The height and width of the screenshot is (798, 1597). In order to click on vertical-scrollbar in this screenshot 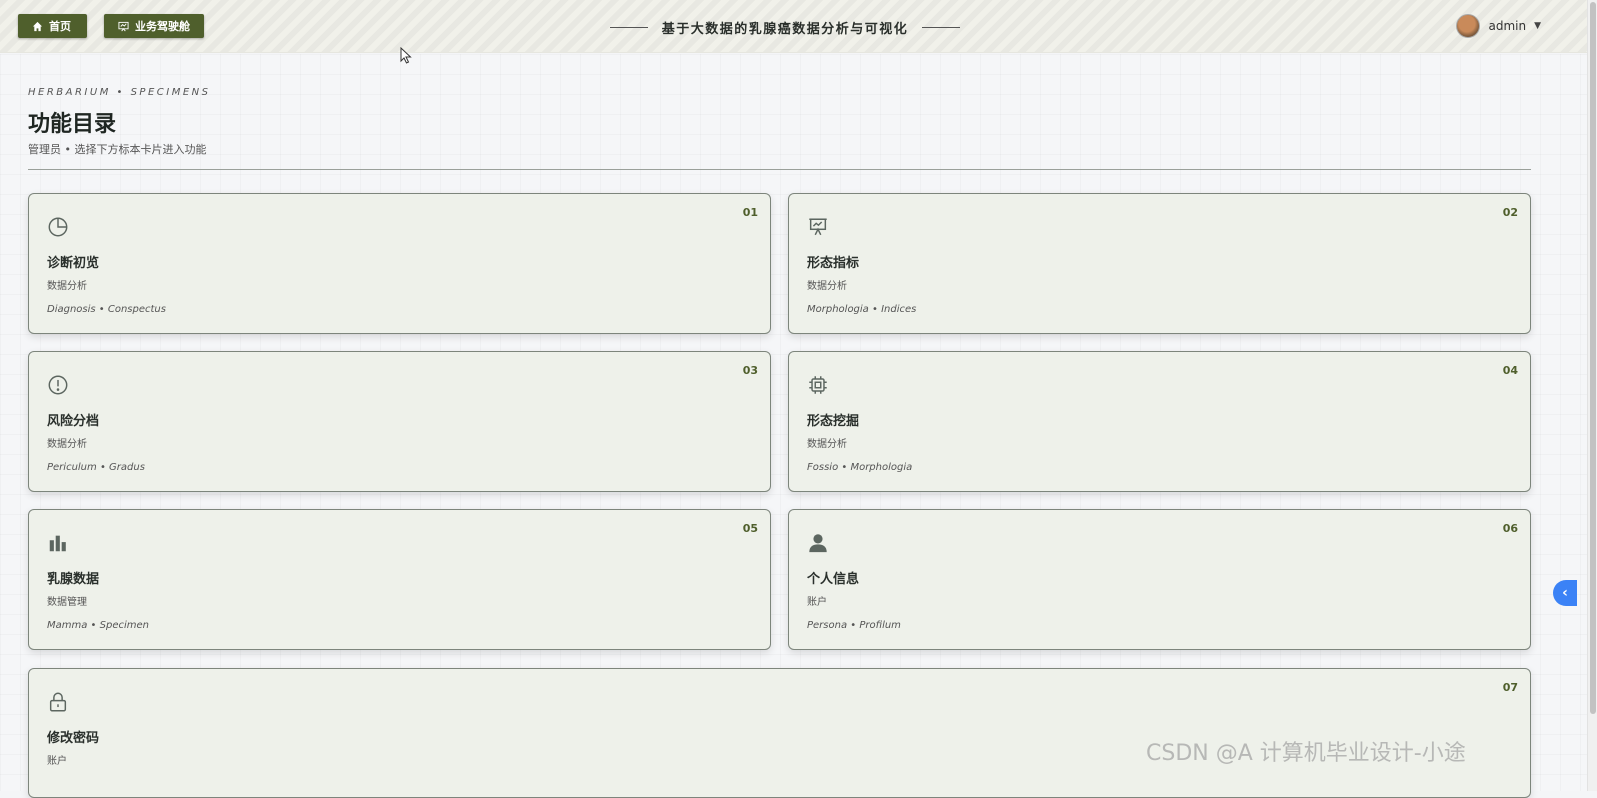, I will do `click(1592, 395)`.